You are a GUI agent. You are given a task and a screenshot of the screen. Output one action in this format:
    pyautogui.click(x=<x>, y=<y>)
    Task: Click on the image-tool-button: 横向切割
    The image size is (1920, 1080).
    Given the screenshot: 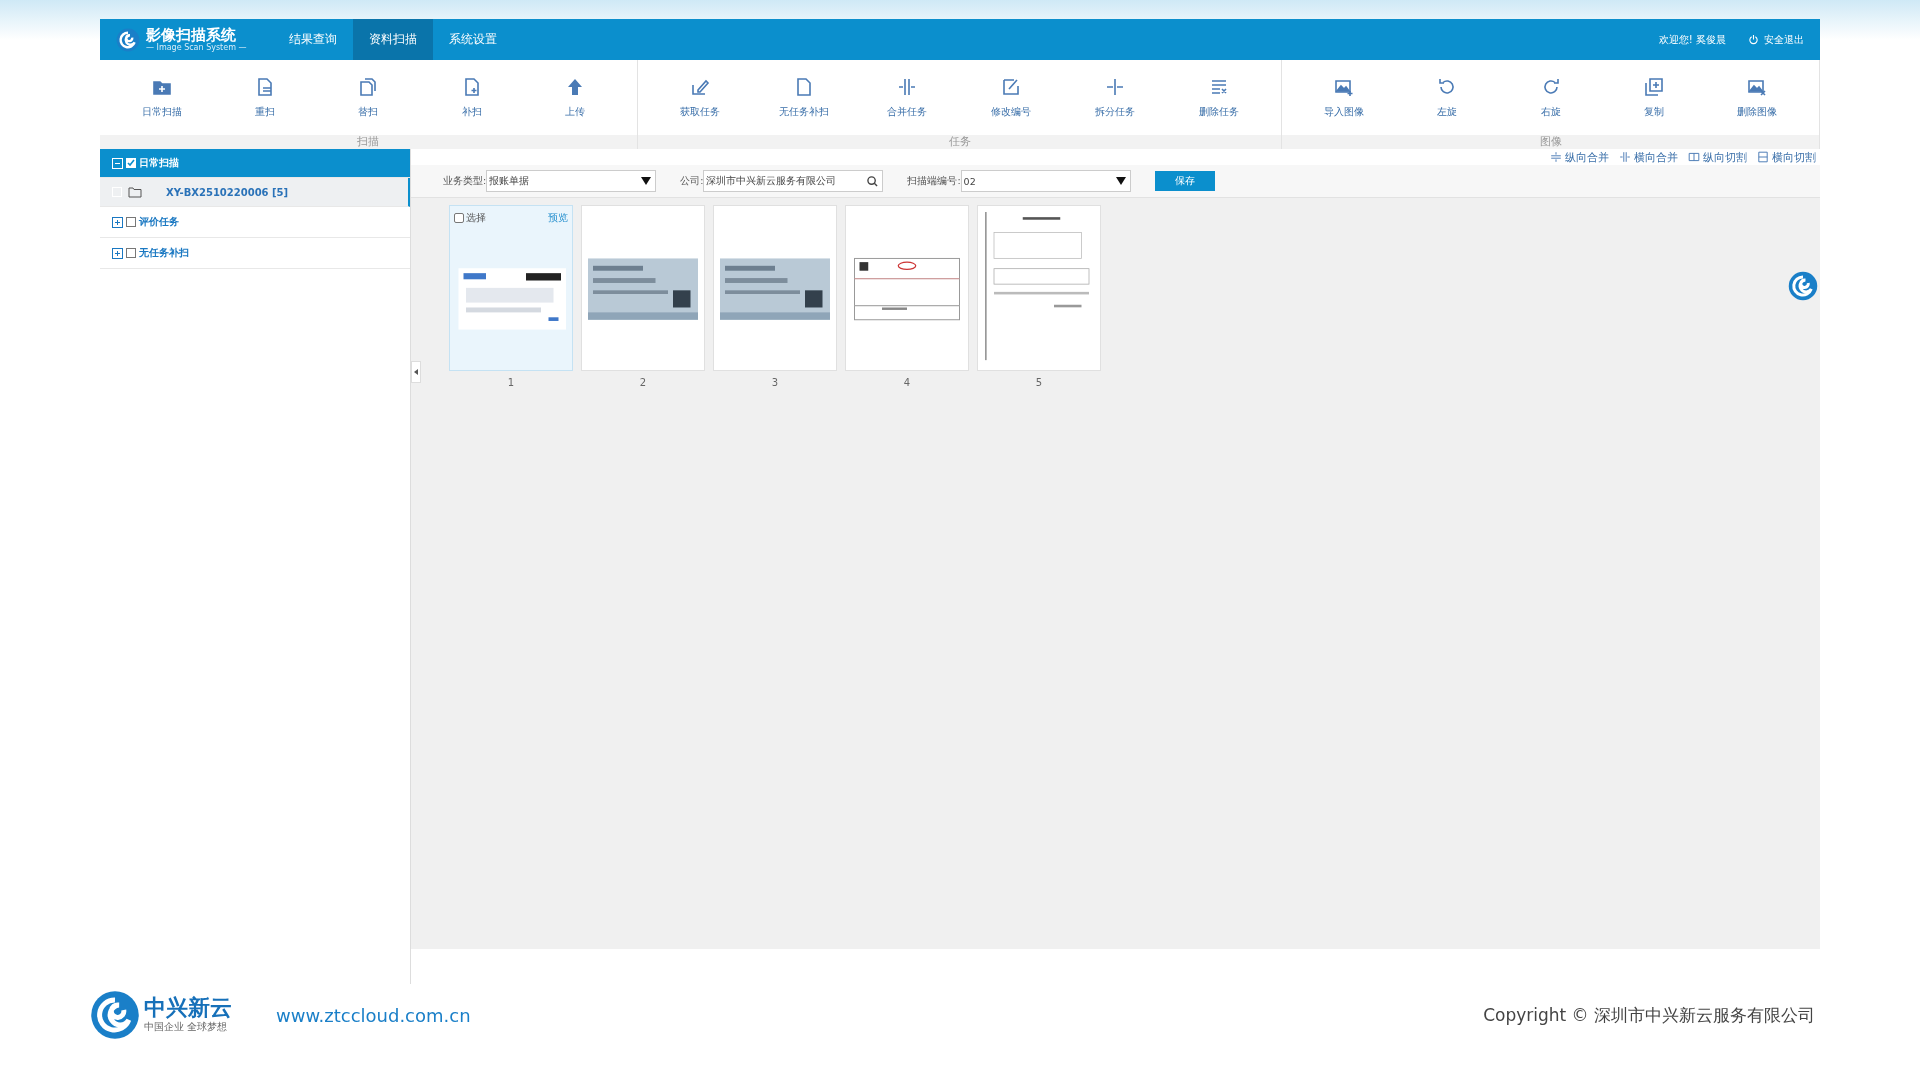 What is the action you would take?
    pyautogui.click(x=1786, y=157)
    